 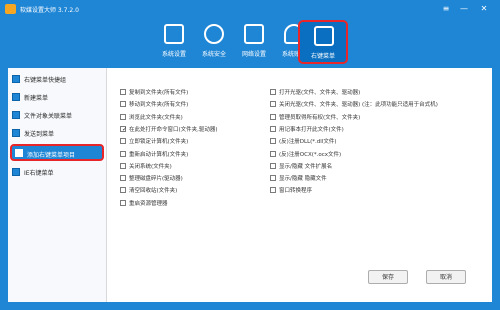 What do you see at coordinates (380, 190) in the screenshot?
I see `option-checkbox-row: 窗口转换程序` at bounding box center [380, 190].